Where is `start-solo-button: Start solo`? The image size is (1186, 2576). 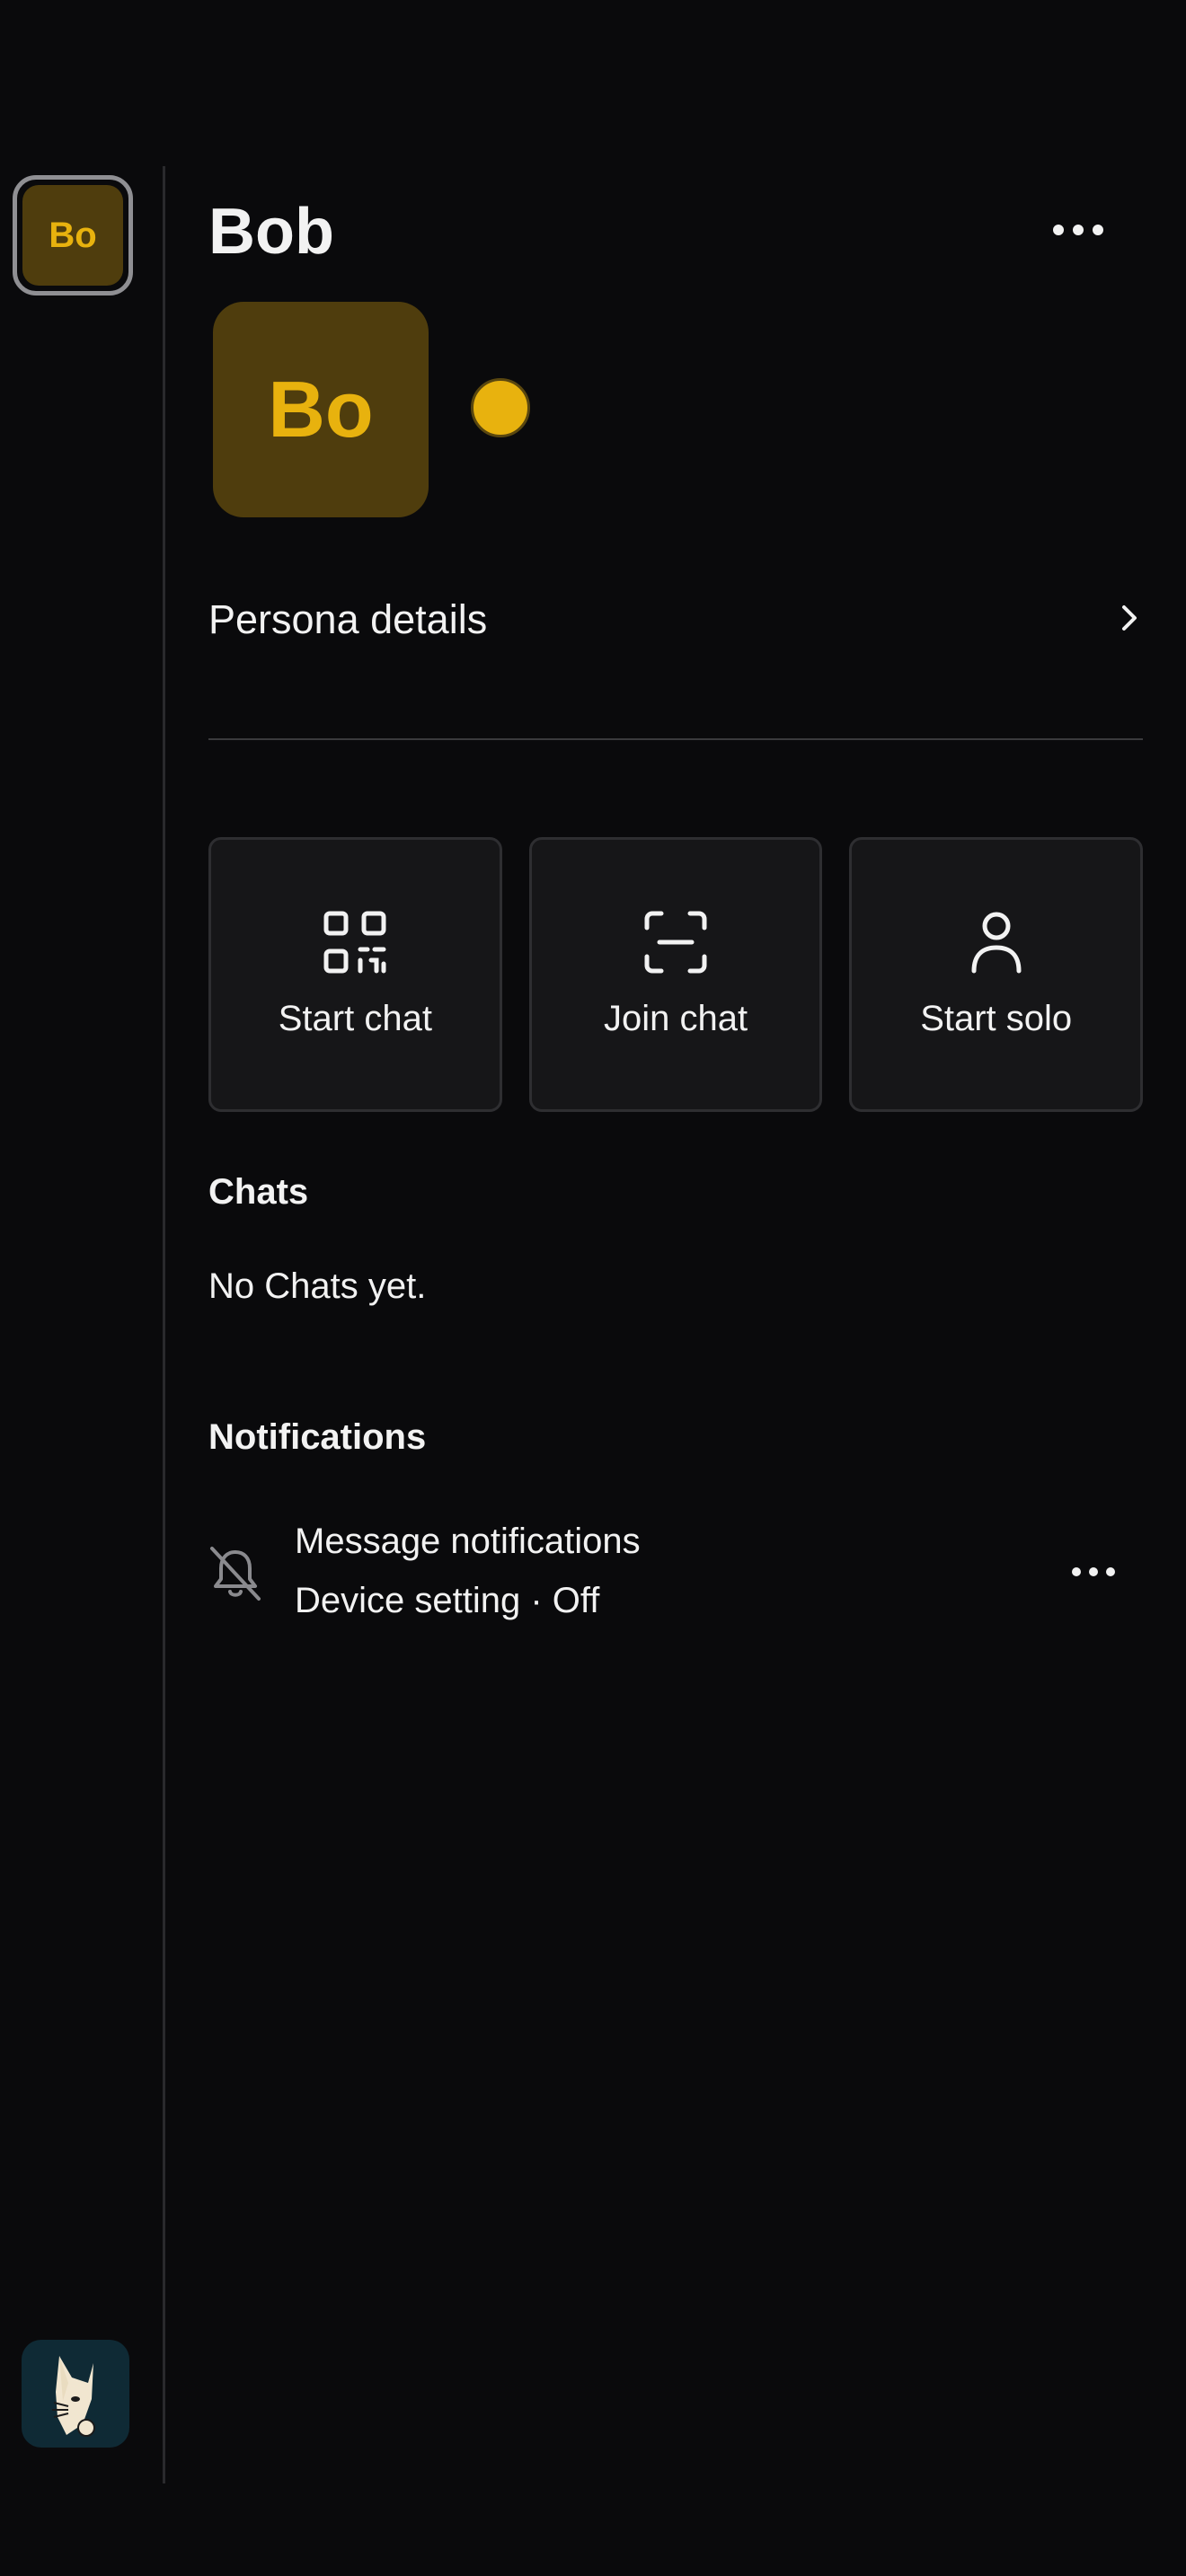 start-solo-button: Start solo is located at coordinates (996, 974).